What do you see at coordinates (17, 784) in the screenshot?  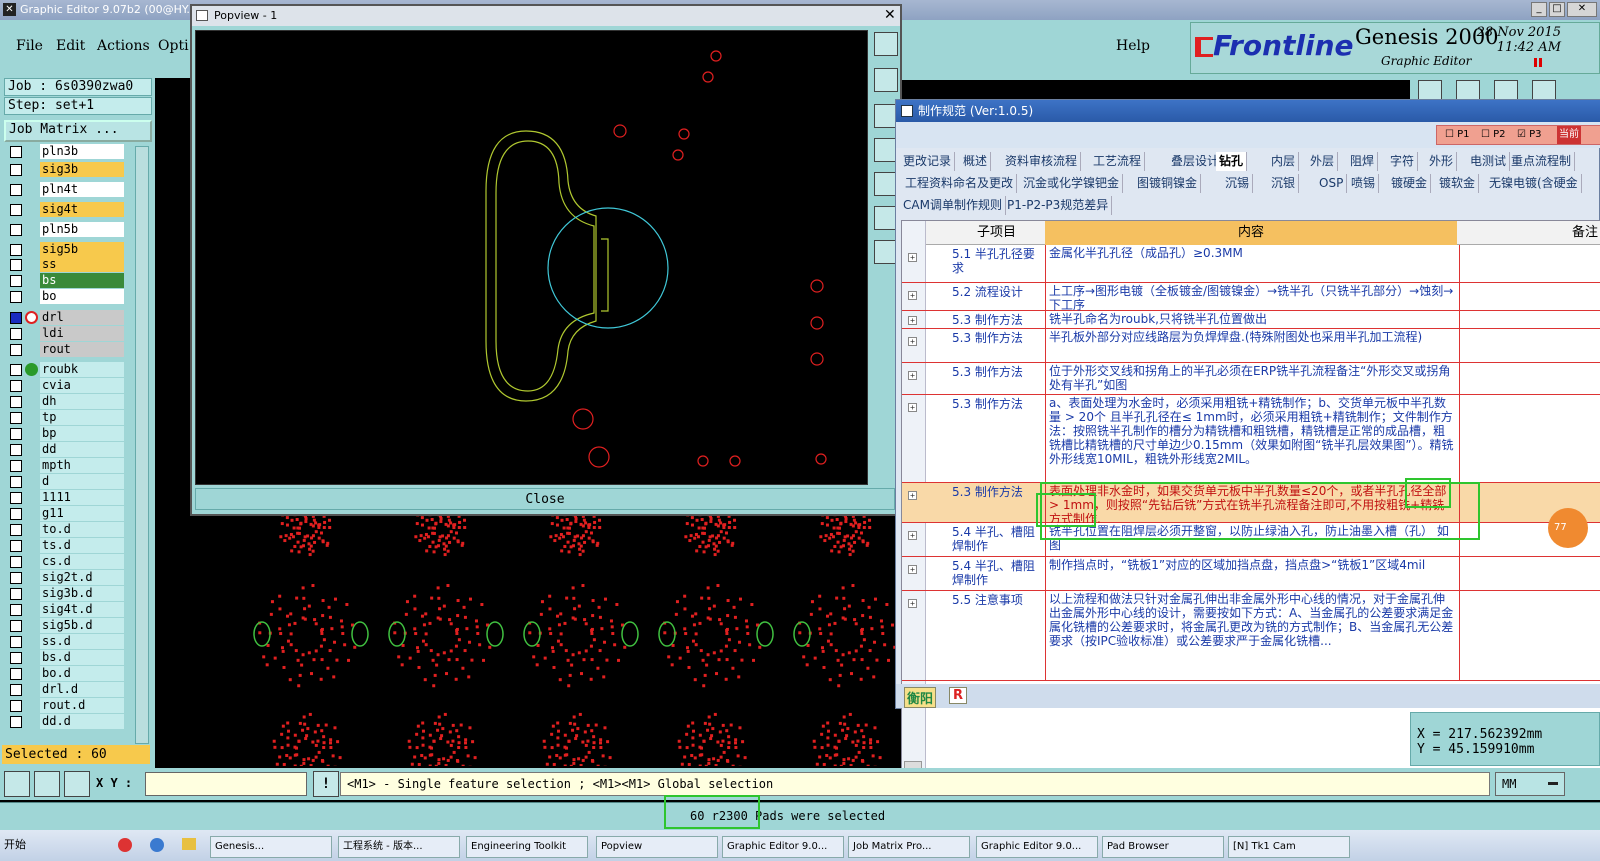 I see `snap-icon` at bounding box center [17, 784].